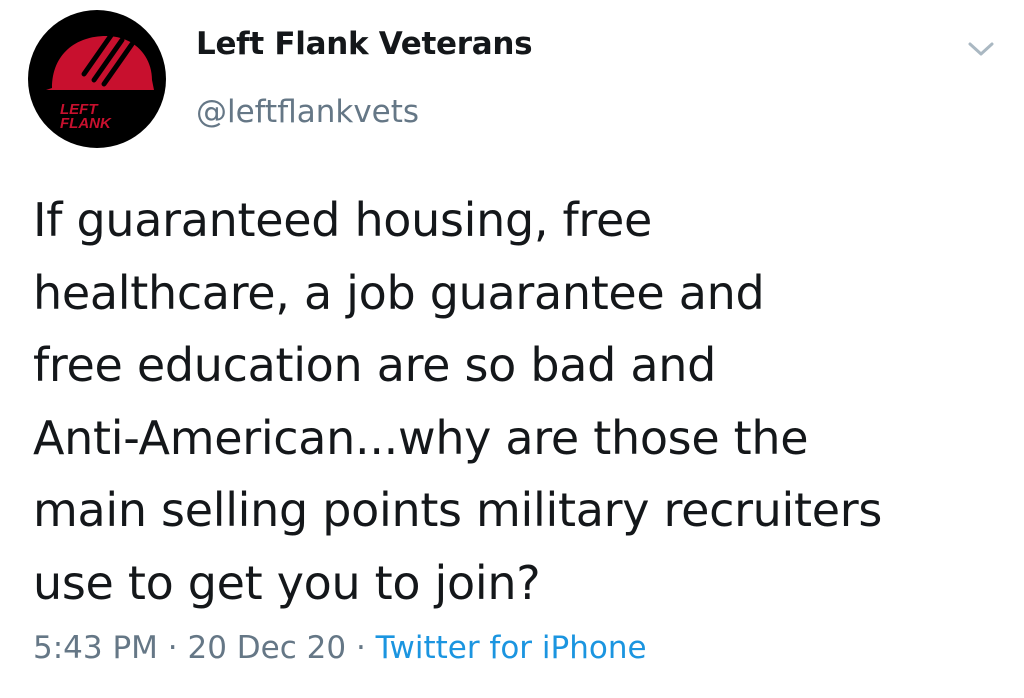  I want to click on tweet-source-link: Twitter for iPhone, so click(511, 648).